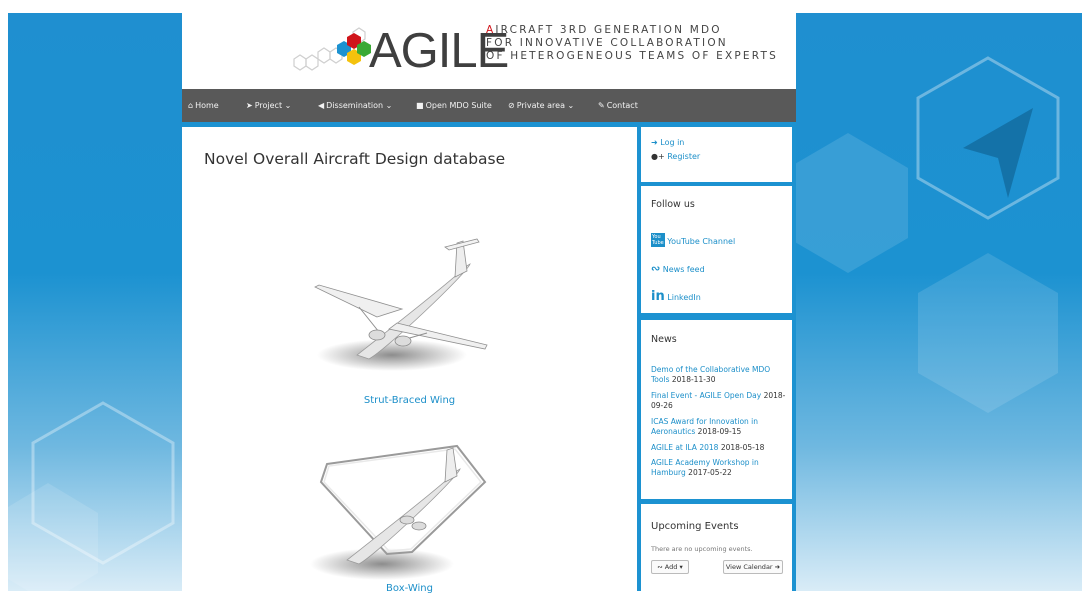 This screenshot has height=594, width=1082. I want to click on arrow-right-icon: ➜, so click(777, 567).